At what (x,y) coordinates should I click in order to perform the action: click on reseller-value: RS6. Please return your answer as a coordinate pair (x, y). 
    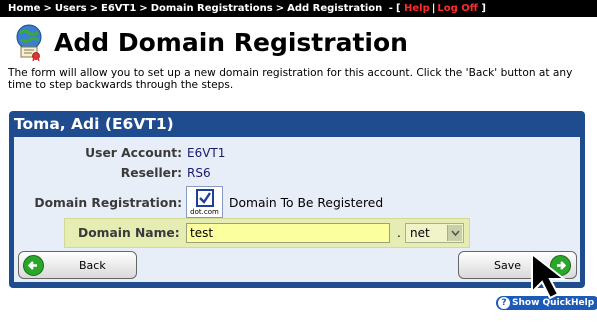
    Looking at the image, I should click on (199, 173).